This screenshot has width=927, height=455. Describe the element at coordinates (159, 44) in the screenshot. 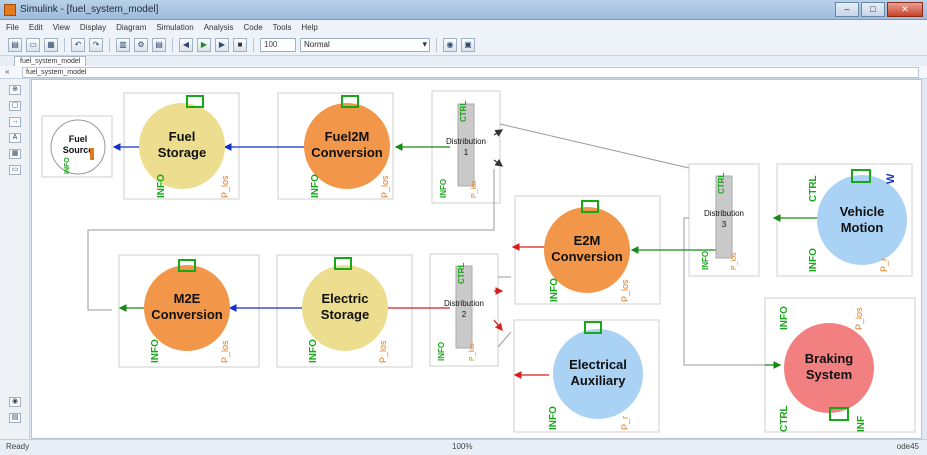

I see `model-explorer-icon: ▤` at that location.